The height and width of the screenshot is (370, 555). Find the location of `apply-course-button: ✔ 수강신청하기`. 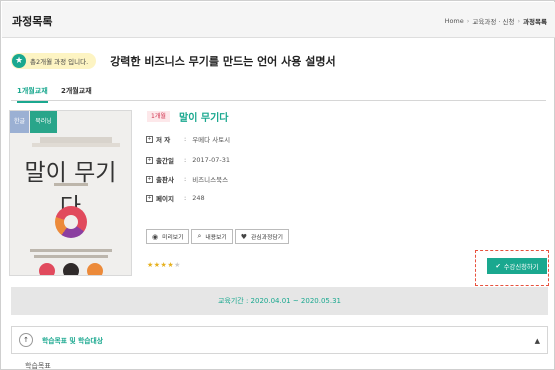

apply-course-button: ✔ 수강신청하기 is located at coordinates (517, 266).